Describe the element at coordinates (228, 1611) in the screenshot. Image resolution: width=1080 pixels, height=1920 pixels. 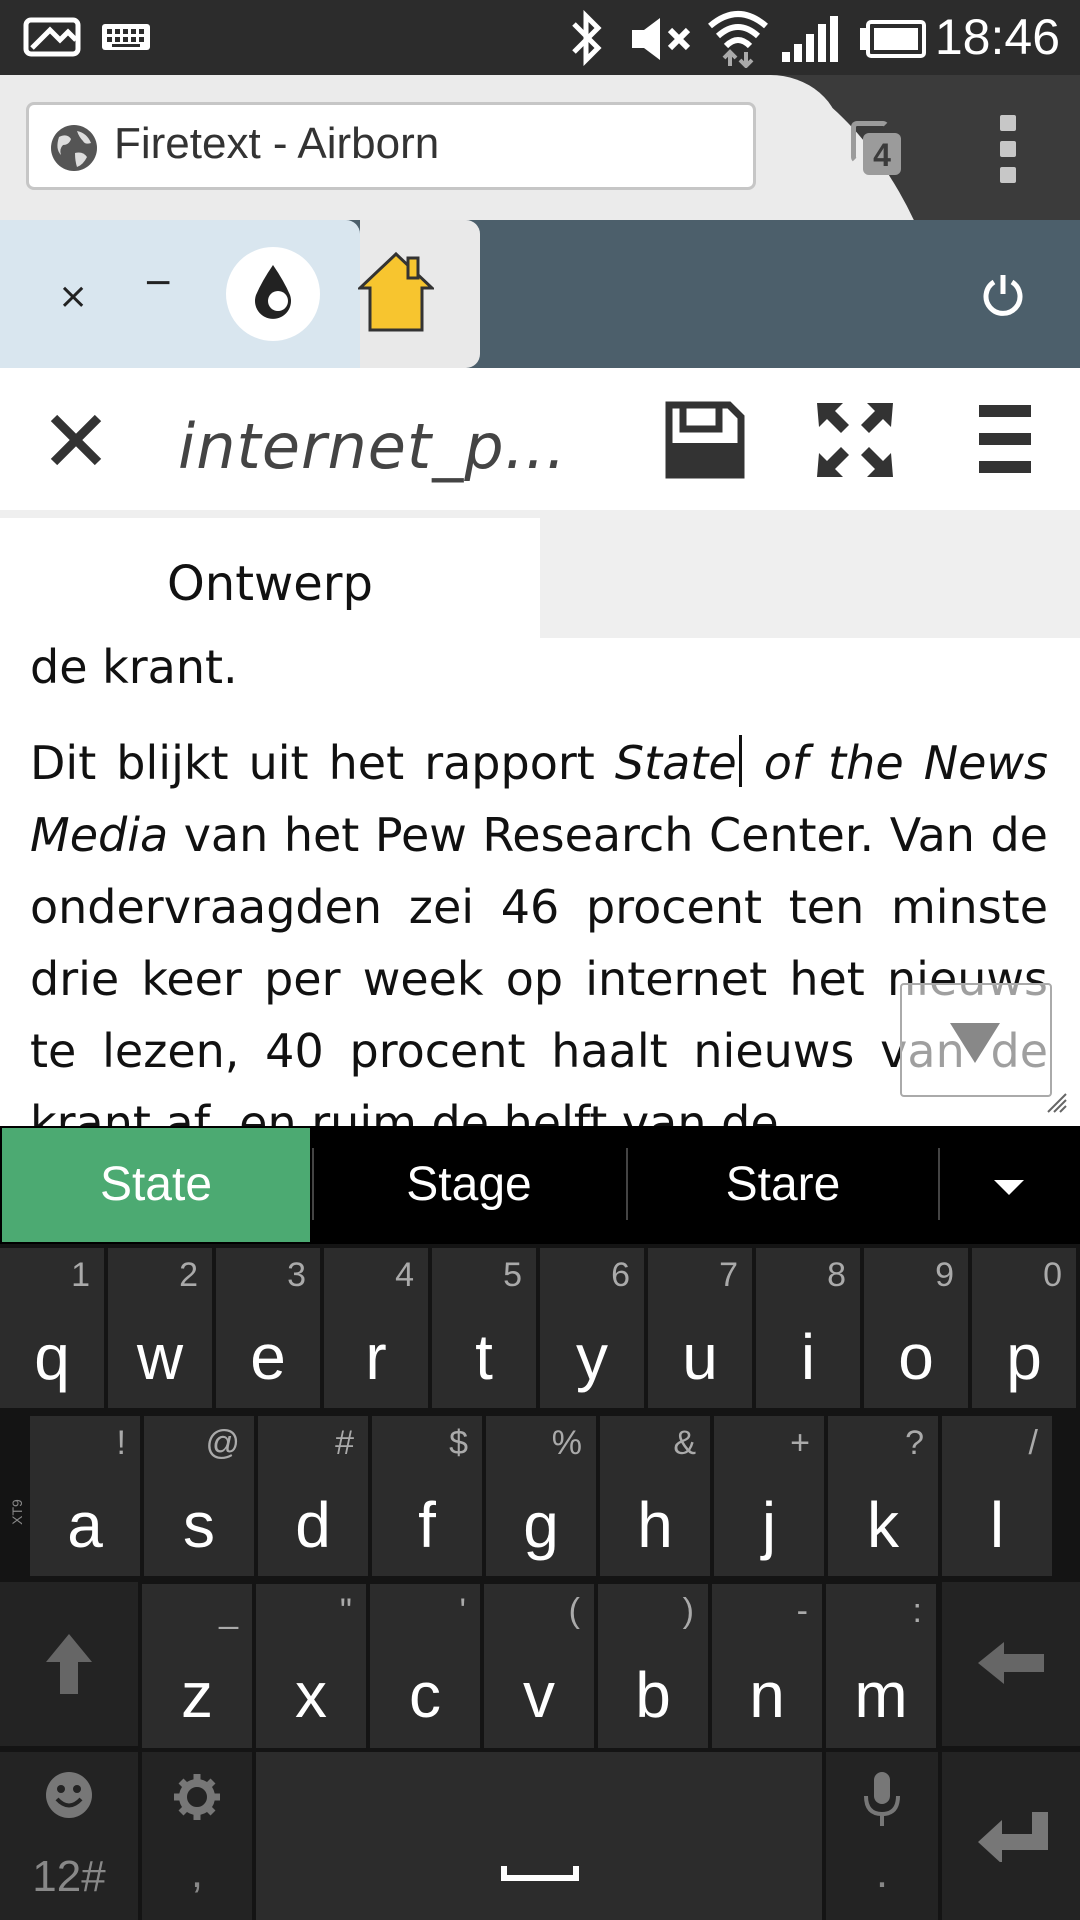
I see `key-alt-label: _` at that location.